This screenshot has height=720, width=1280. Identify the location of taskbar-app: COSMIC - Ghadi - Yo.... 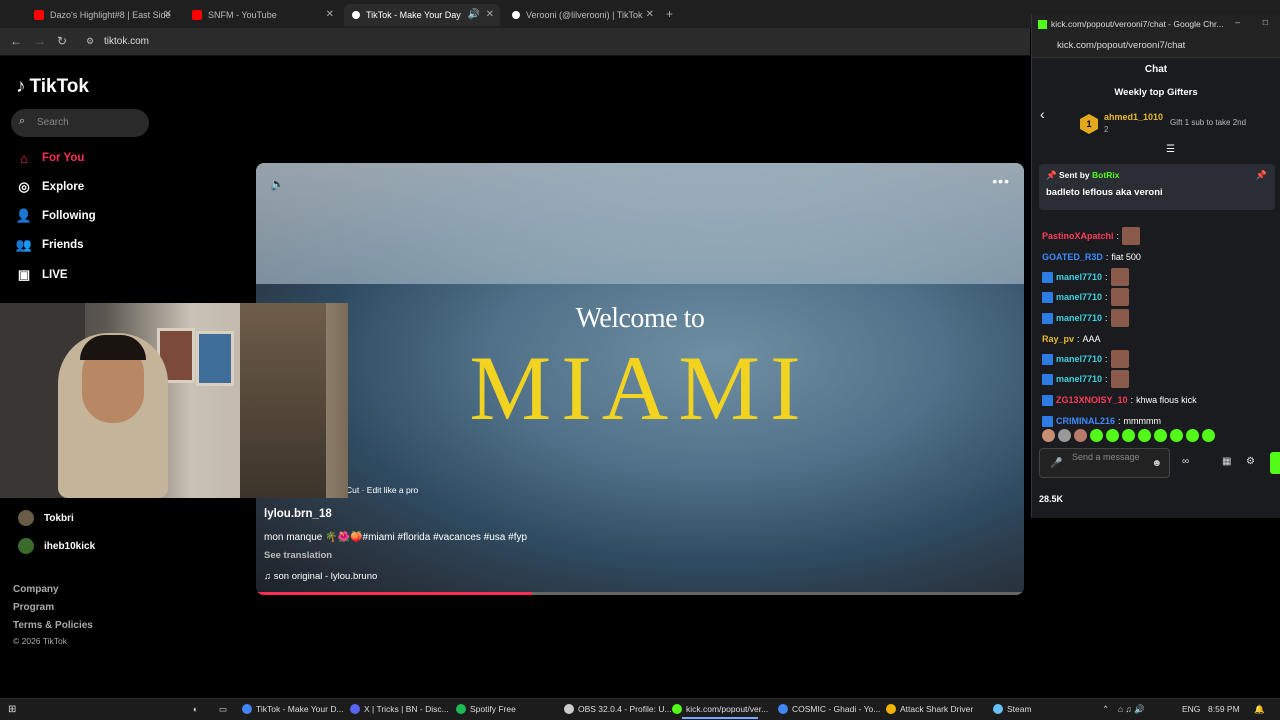
(829, 709).